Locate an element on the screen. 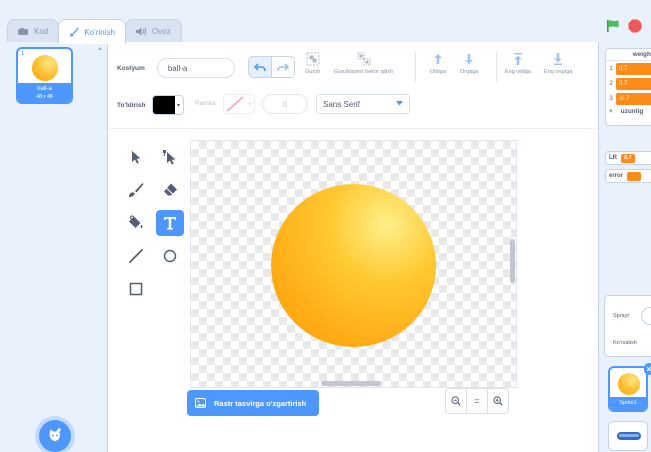 The image size is (651, 452). line-icon is located at coordinates (136, 256).